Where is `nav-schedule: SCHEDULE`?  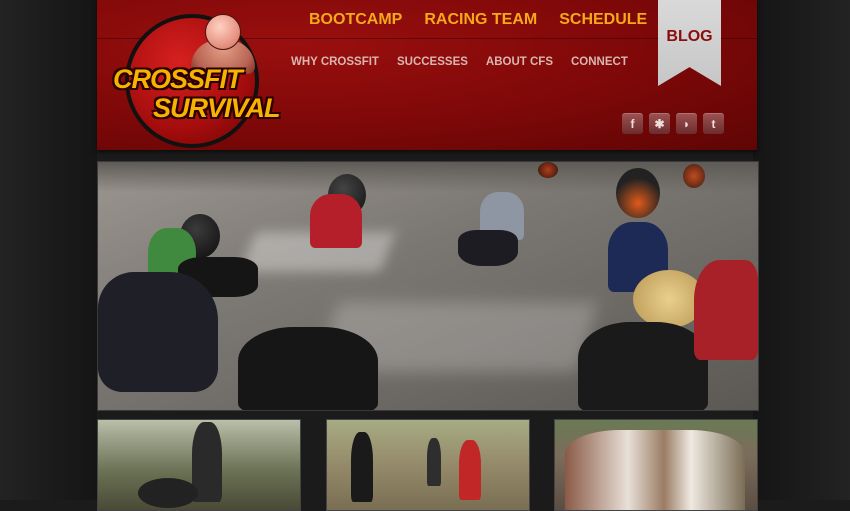 nav-schedule: SCHEDULE is located at coordinates (603, 20).